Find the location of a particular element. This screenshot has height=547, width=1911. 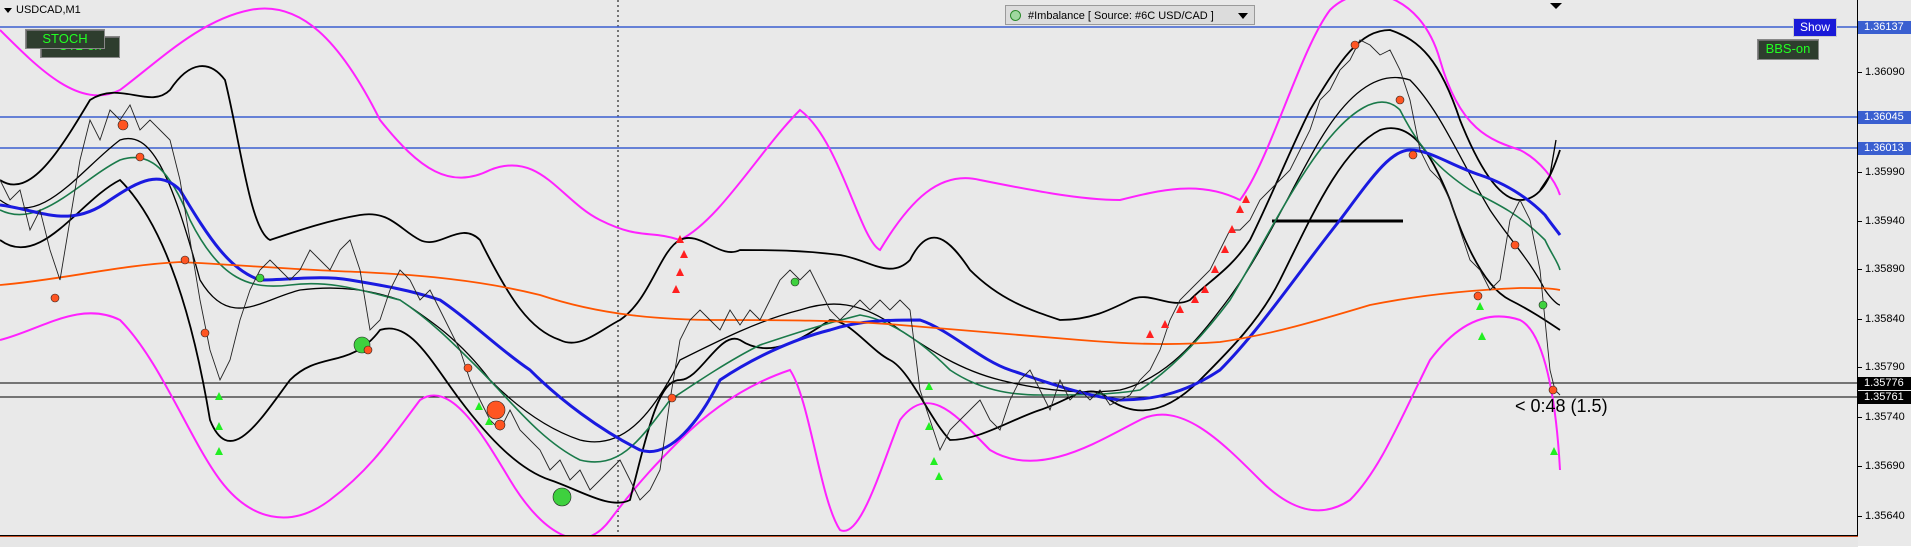

price-tick: 1.36090 is located at coordinates (1884, 72).